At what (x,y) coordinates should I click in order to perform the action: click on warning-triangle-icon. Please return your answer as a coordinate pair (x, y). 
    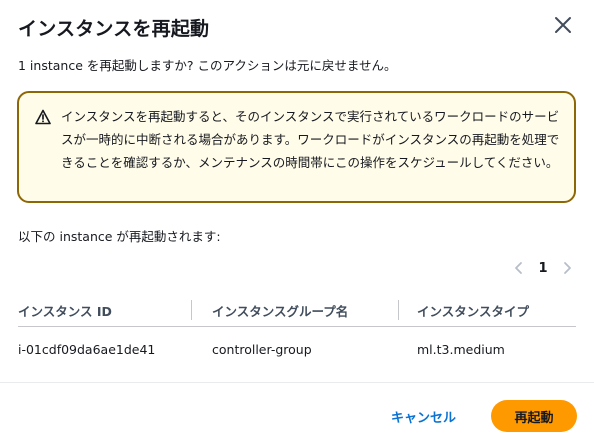
    Looking at the image, I should click on (43, 117).